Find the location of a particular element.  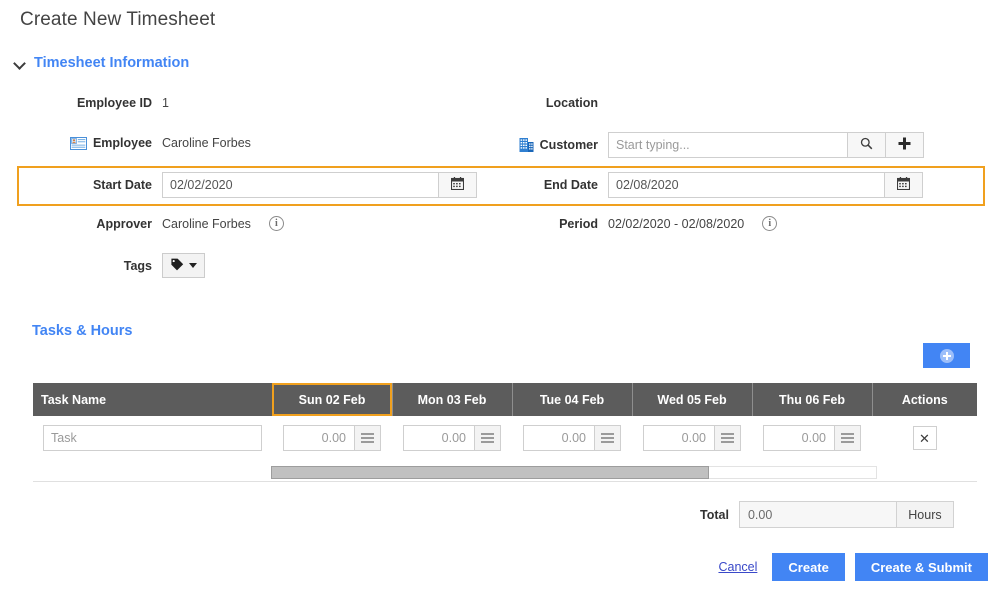

total-row: Total 0.00 Hours is located at coordinates (827, 514).